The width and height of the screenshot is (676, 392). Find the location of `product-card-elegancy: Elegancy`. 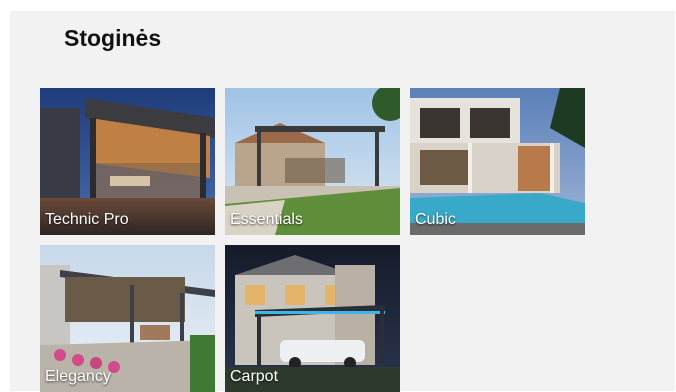

product-card-elegancy: Elegancy is located at coordinates (127, 318).